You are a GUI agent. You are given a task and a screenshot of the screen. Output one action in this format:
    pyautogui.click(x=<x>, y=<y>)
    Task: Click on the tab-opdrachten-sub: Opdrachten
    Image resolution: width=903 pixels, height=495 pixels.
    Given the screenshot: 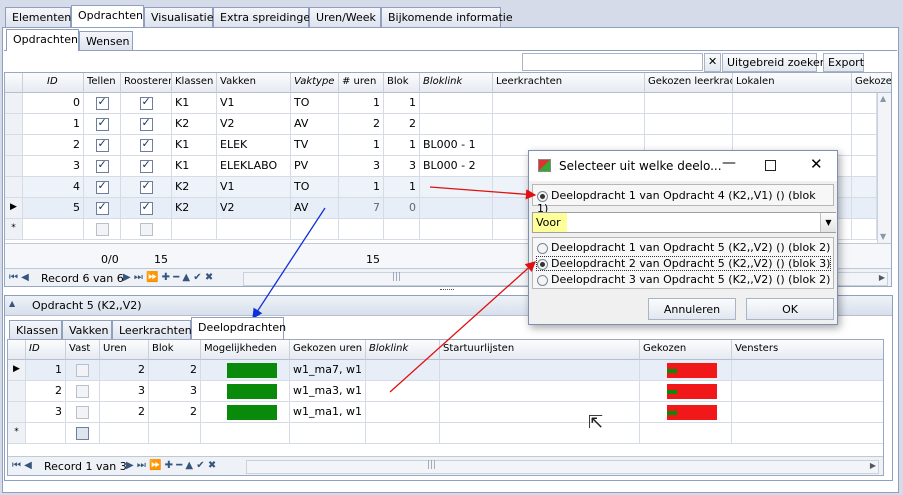 What is the action you would take?
    pyautogui.click(x=42, y=40)
    